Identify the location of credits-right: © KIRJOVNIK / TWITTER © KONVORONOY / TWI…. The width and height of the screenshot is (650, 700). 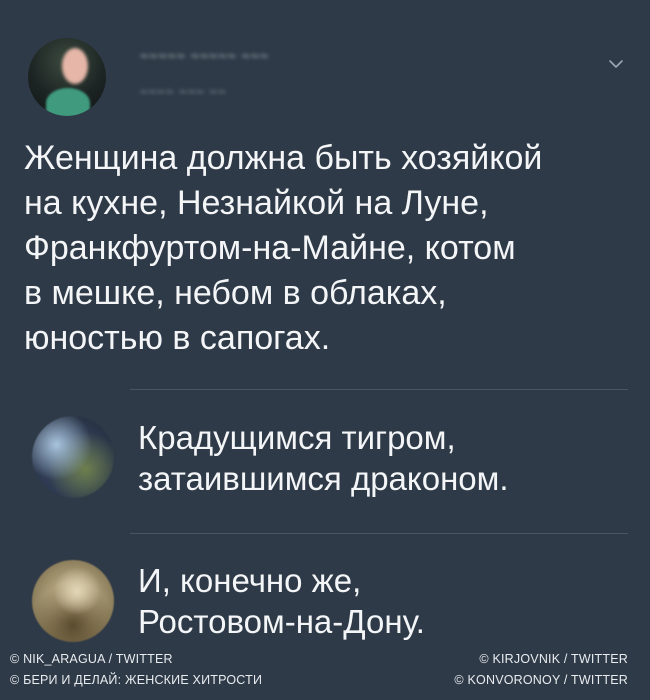
(541, 670).